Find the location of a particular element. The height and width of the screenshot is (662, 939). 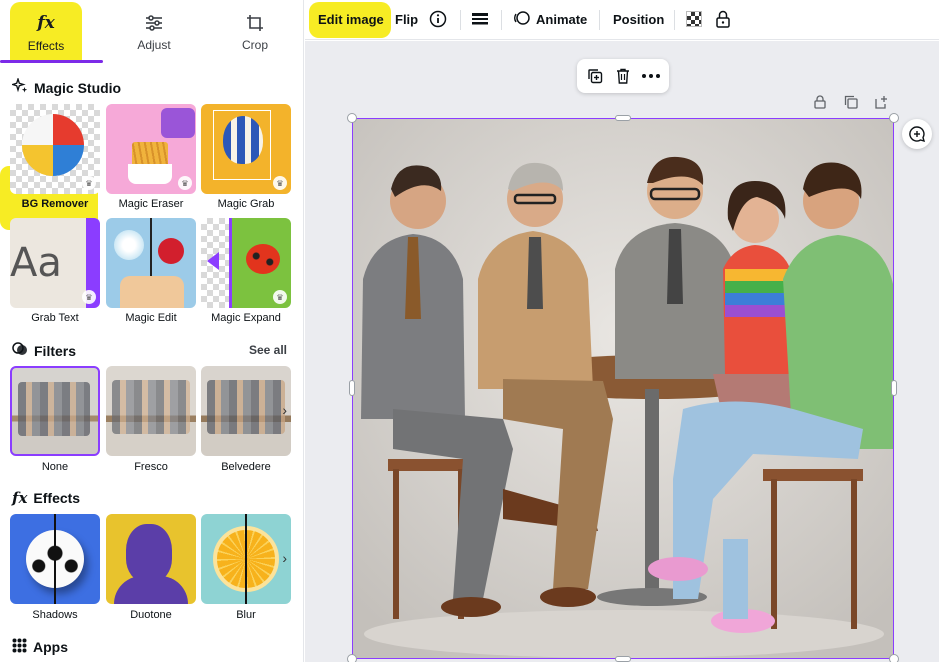

magic-grab-tile: ♛ is located at coordinates (246, 149).